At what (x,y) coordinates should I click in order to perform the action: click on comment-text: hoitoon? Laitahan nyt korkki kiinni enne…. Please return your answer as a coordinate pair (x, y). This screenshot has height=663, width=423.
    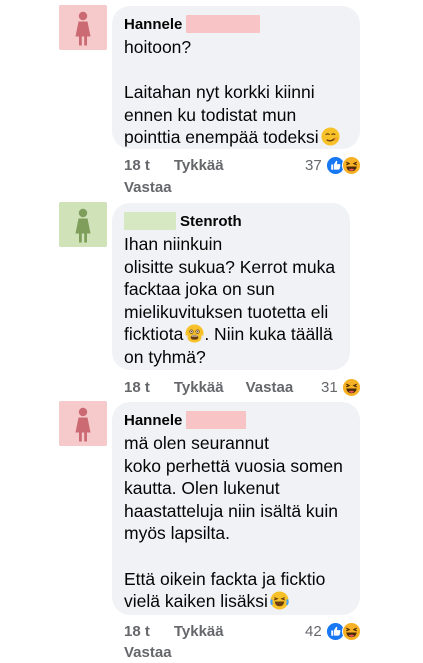
    Looking at the image, I should click on (236, 92).